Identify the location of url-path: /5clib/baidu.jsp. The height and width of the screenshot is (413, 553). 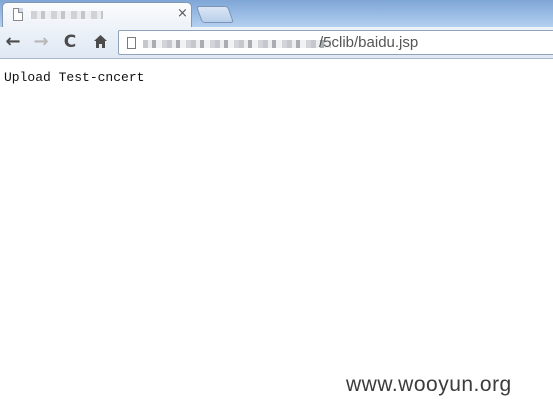
(369, 42).